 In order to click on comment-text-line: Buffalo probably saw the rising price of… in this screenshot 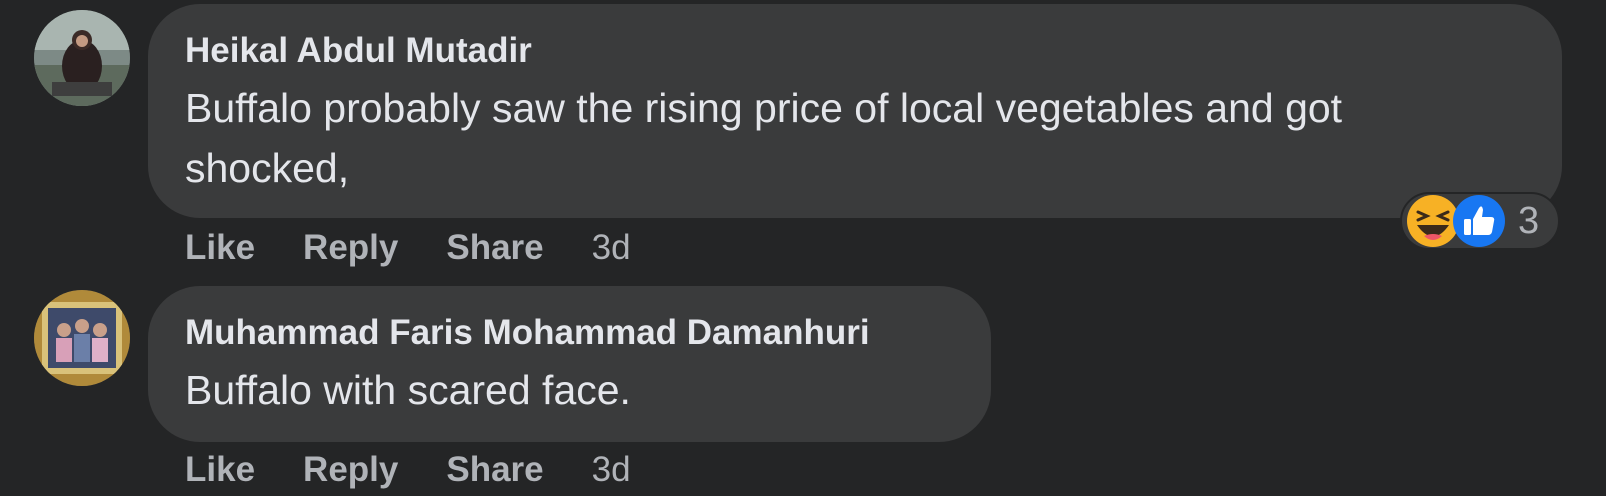, I will do `click(764, 108)`.